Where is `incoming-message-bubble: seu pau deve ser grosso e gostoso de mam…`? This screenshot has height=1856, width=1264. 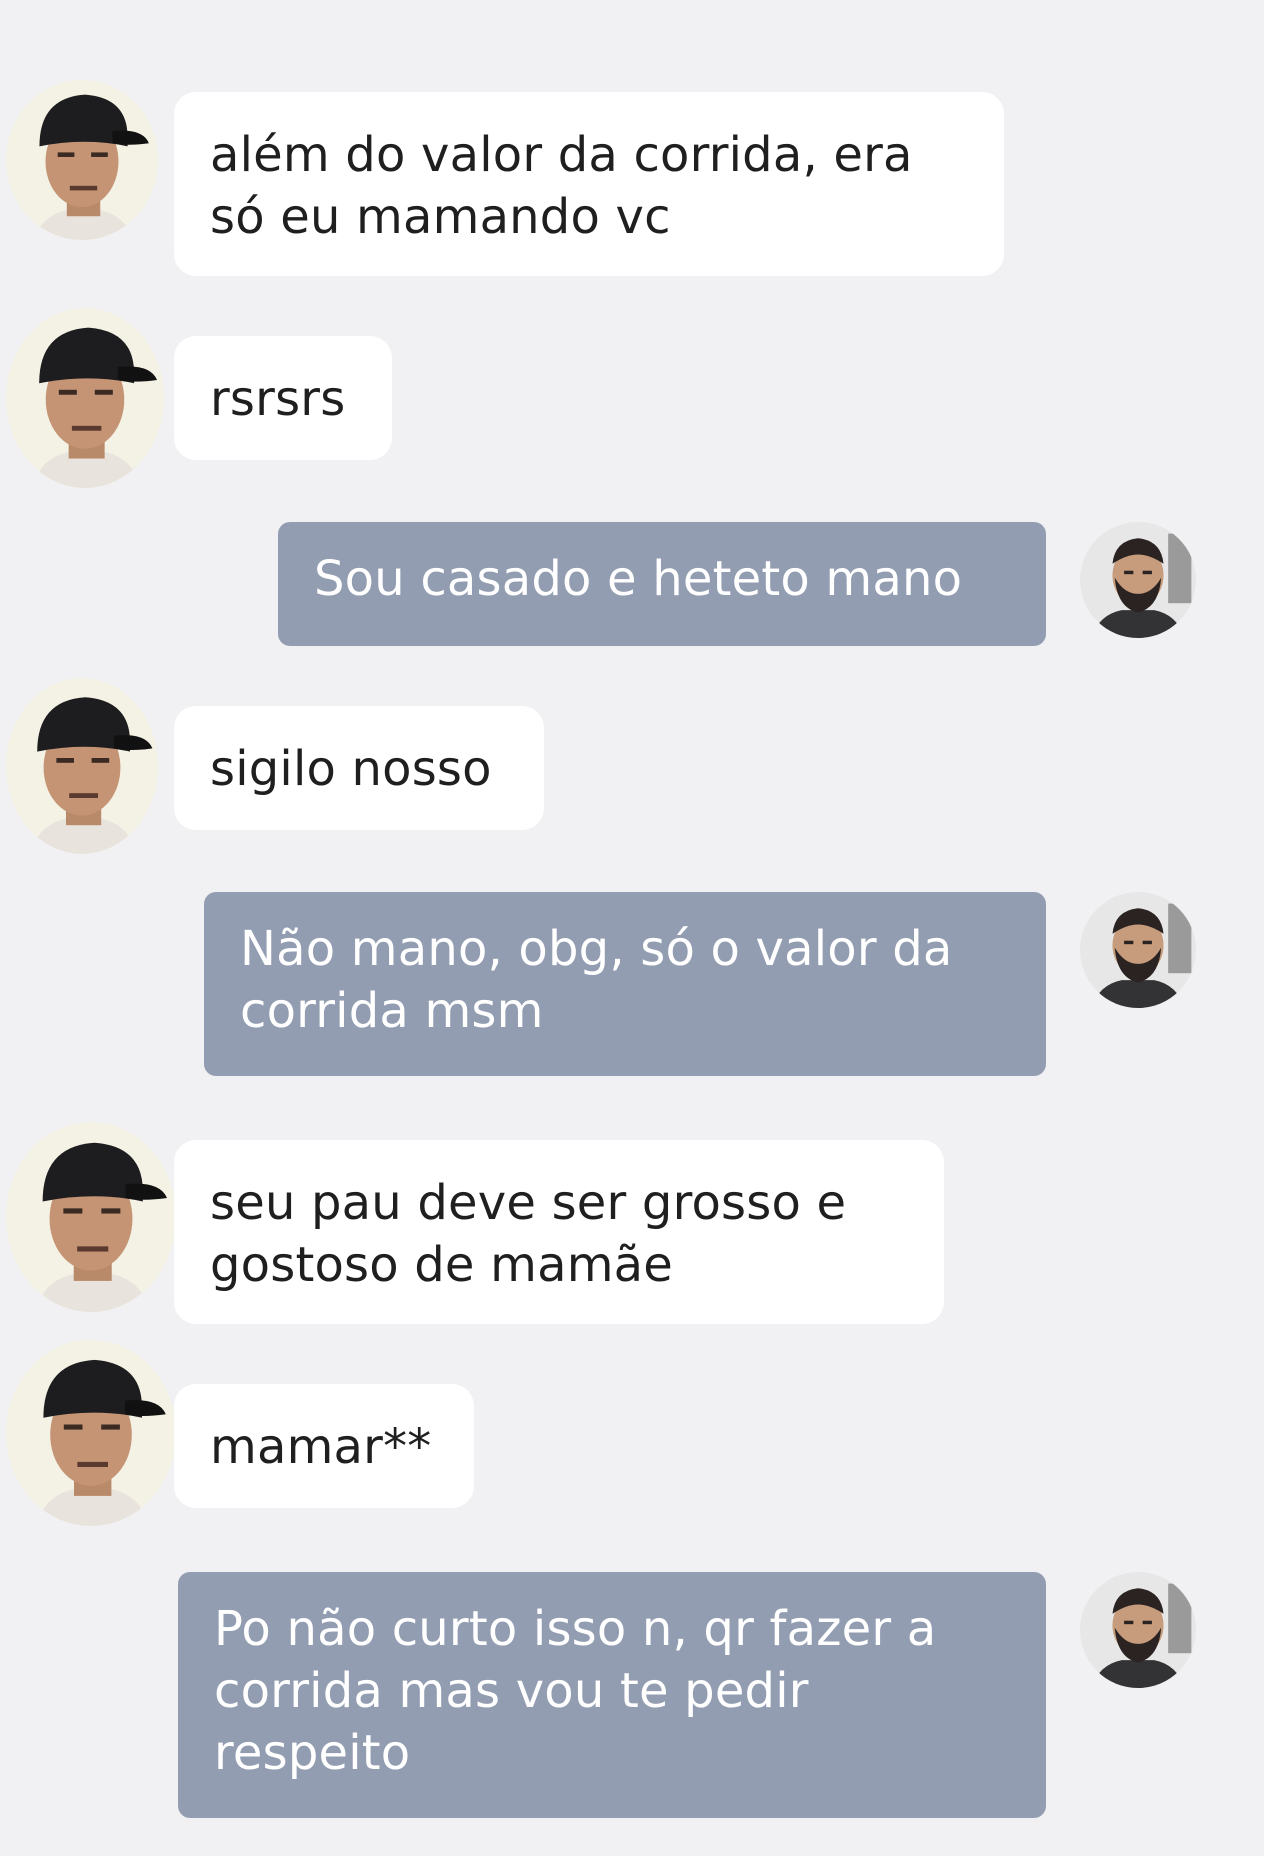 incoming-message-bubble: seu pau deve ser grosso e gostoso de mam… is located at coordinates (559, 1232).